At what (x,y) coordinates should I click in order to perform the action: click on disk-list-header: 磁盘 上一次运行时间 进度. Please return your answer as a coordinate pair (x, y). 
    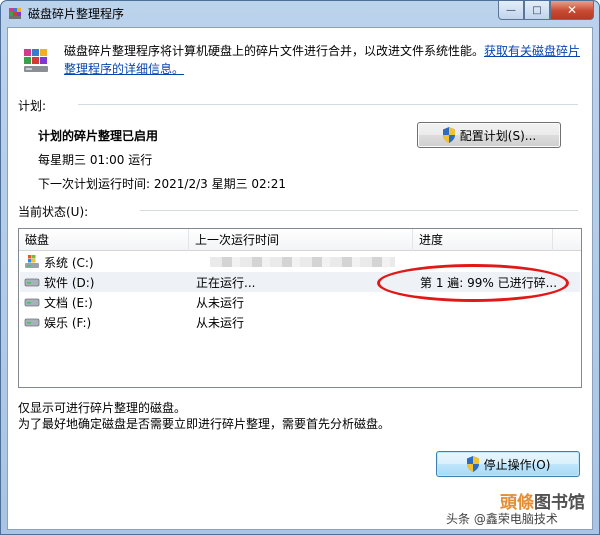
    Looking at the image, I should click on (300, 240).